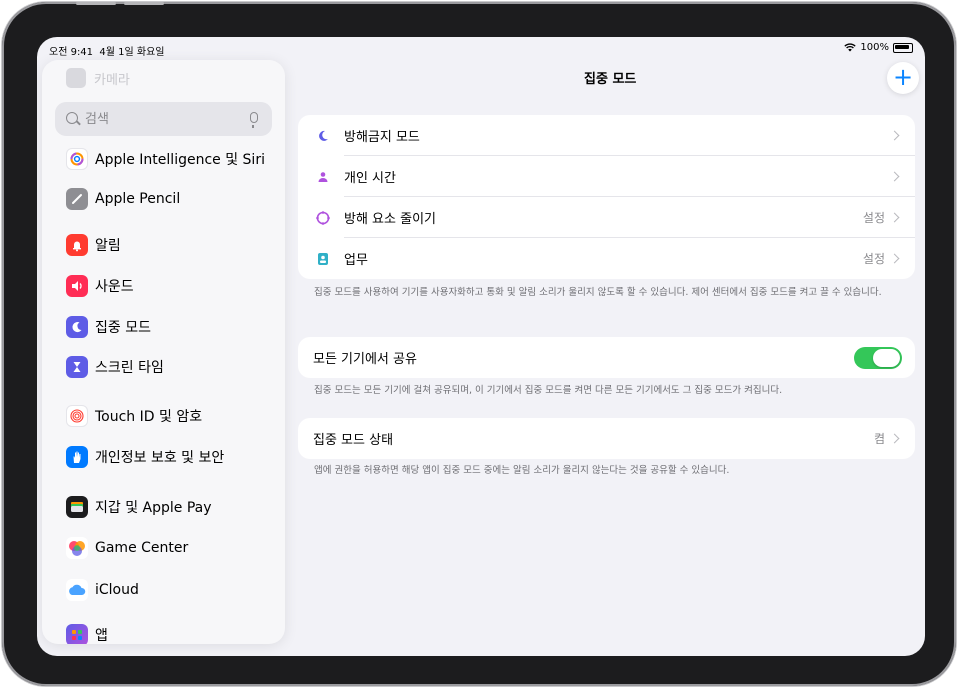 Image resolution: width=960 pixels, height=689 pixels. I want to click on person-icon, so click(323, 177).